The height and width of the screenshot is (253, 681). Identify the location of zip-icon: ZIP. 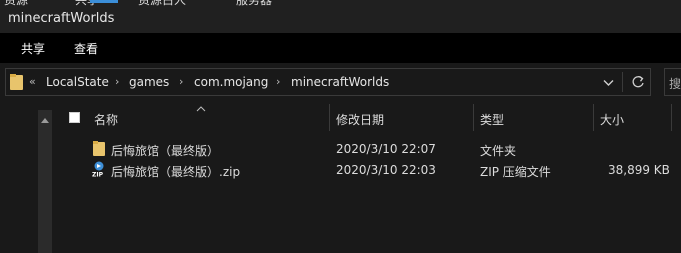
(99, 170).